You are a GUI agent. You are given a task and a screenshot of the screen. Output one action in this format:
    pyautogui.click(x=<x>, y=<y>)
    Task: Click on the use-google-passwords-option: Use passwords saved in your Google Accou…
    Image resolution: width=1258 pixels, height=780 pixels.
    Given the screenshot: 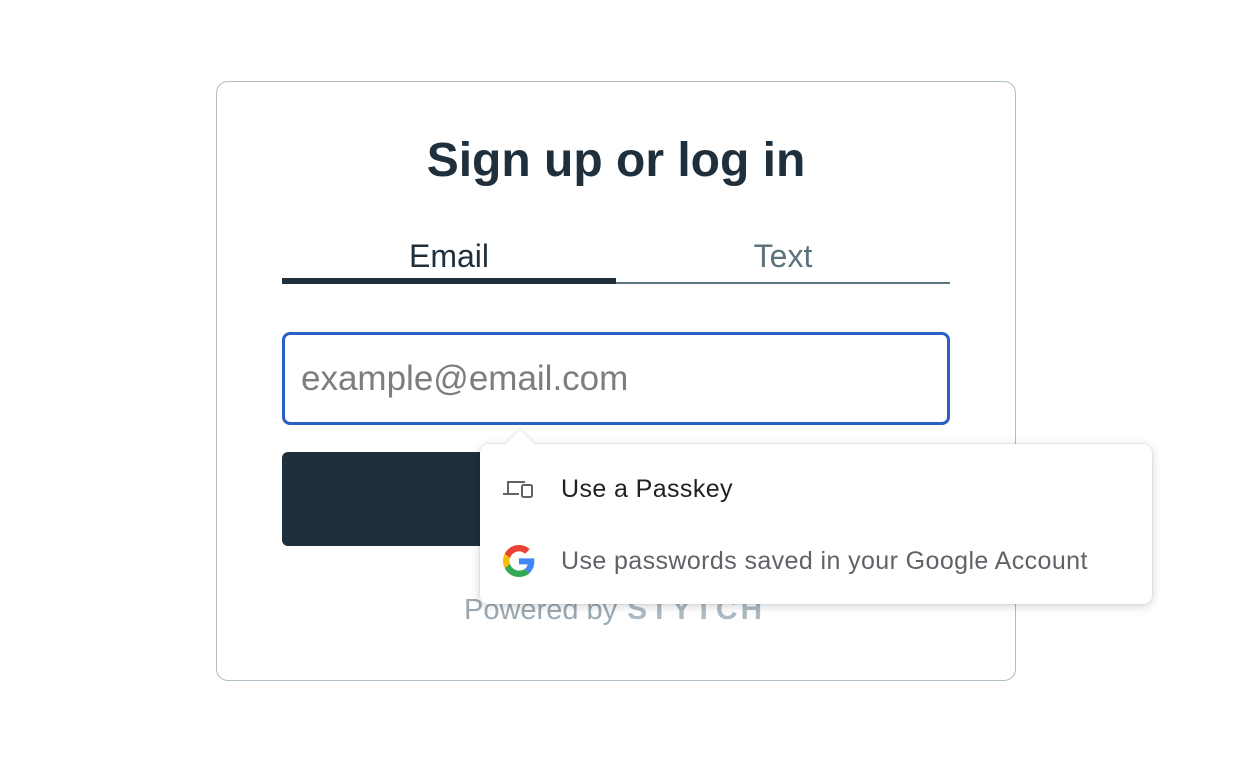 What is the action you would take?
    pyautogui.click(x=816, y=561)
    